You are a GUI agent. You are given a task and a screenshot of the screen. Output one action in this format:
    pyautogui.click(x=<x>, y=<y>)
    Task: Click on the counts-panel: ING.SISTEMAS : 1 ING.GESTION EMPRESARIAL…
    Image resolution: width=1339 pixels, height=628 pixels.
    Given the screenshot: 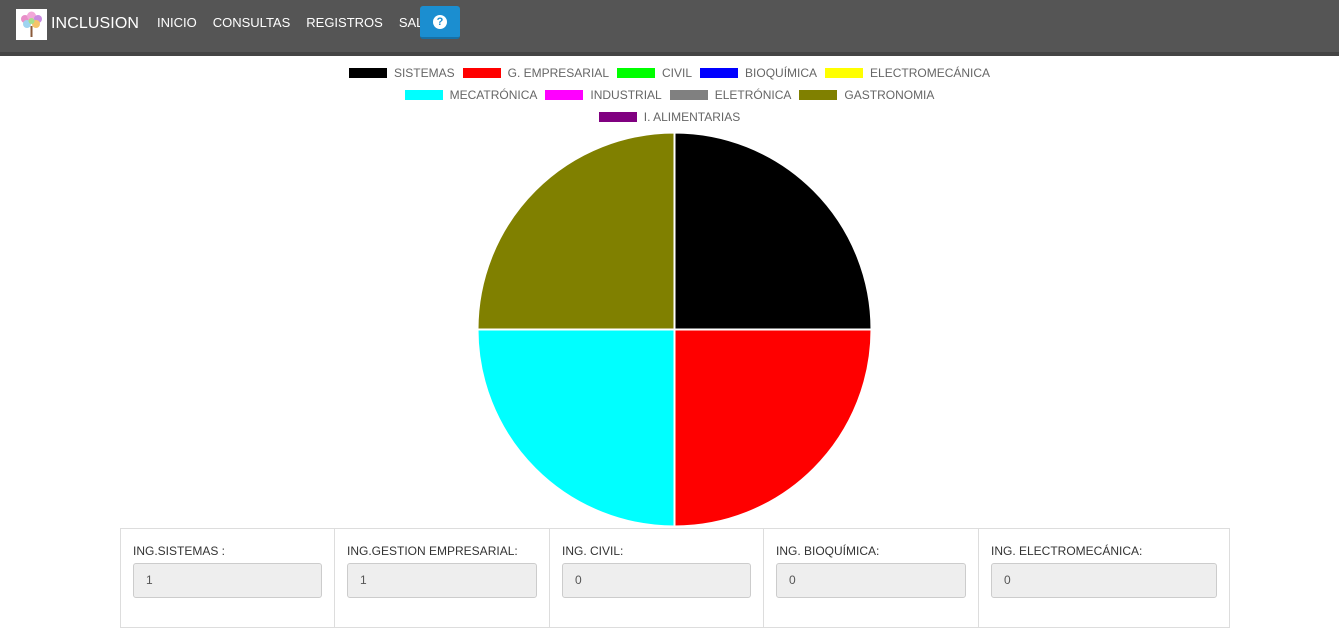 What is the action you would take?
    pyautogui.click(x=675, y=578)
    